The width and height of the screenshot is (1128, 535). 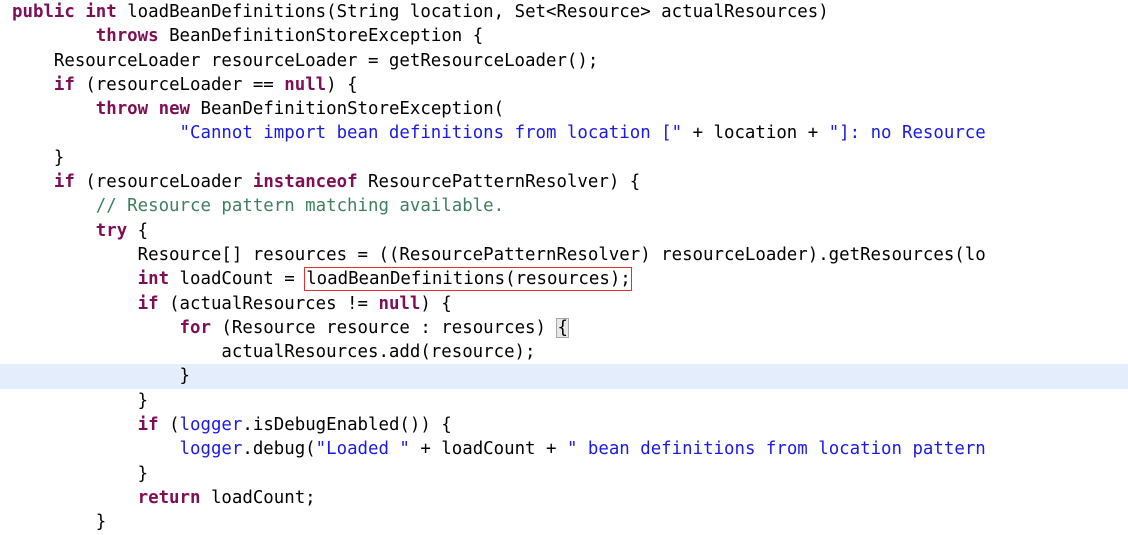 What do you see at coordinates (127, 36) in the screenshot?
I see `code-keyword: throws` at bounding box center [127, 36].